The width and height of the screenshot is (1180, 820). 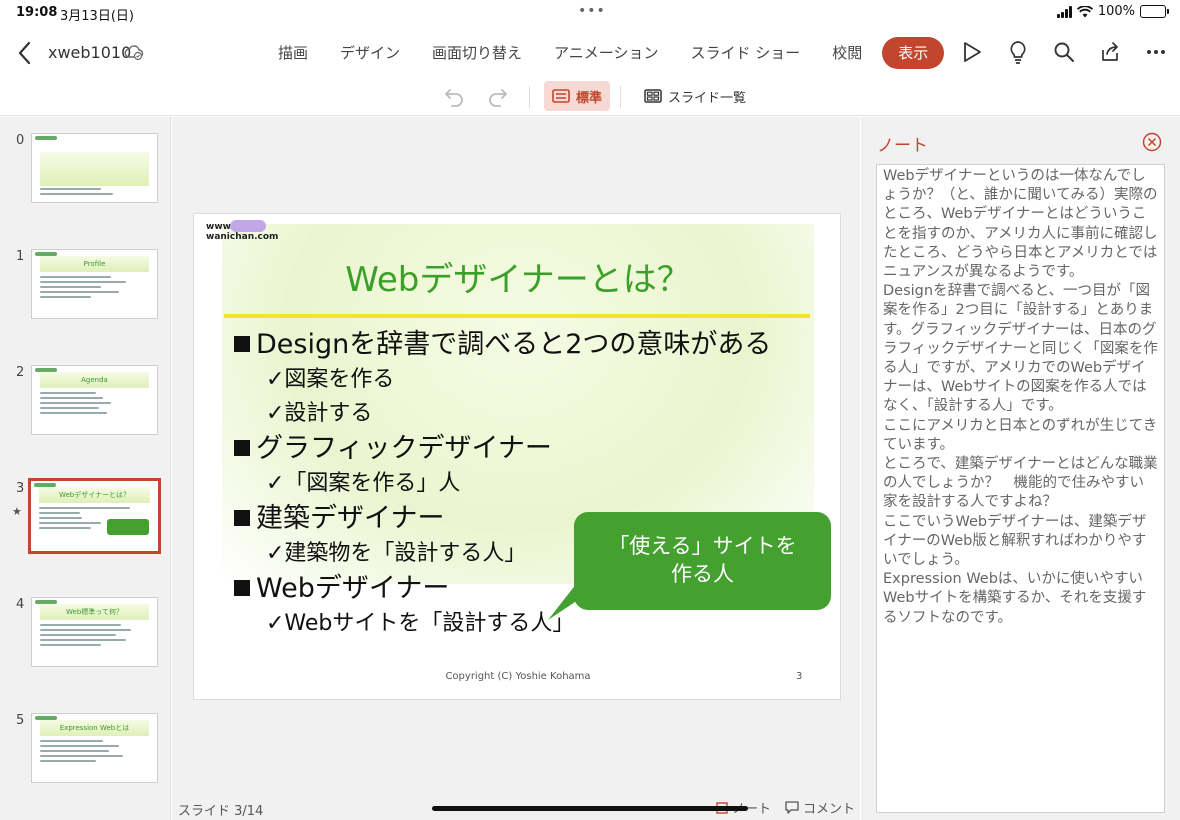 What do you see at coordinates (702, 561) in the screenshot?
I see `speech-callout: 「使える」サイトを 作る人` at bounding box center [702, 561].